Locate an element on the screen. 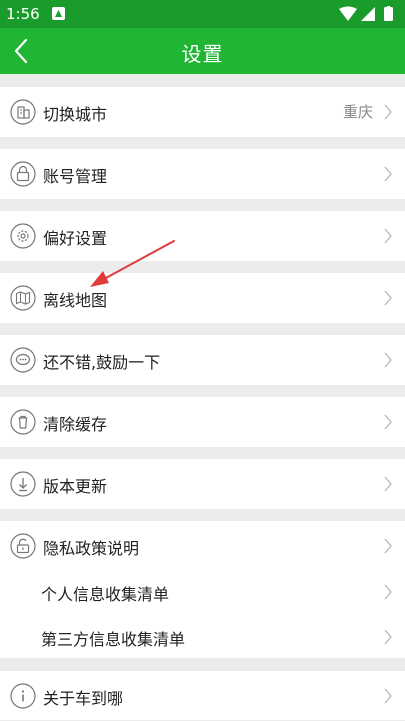 The width and height of the screenshot is (405, 721). third-party-info-list-row: 第三方信息收集清单 is located at coordinates (202, 635).